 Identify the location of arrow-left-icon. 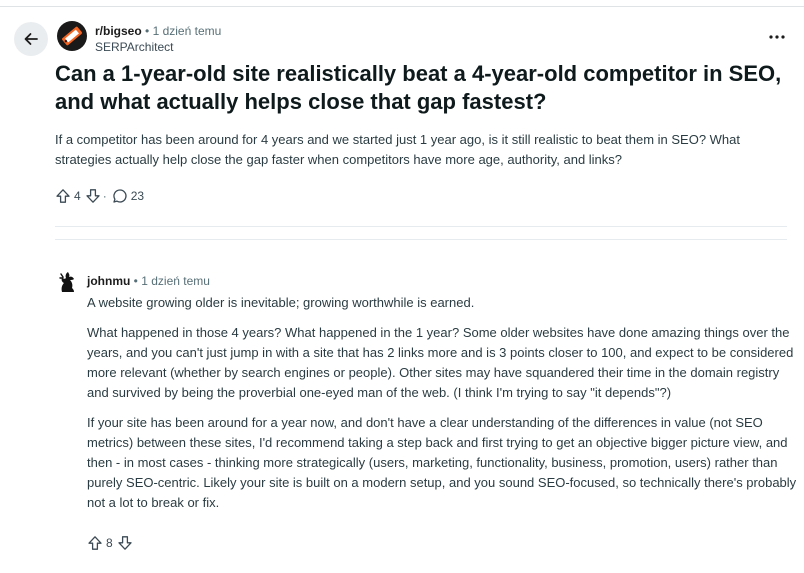
(31, 39).